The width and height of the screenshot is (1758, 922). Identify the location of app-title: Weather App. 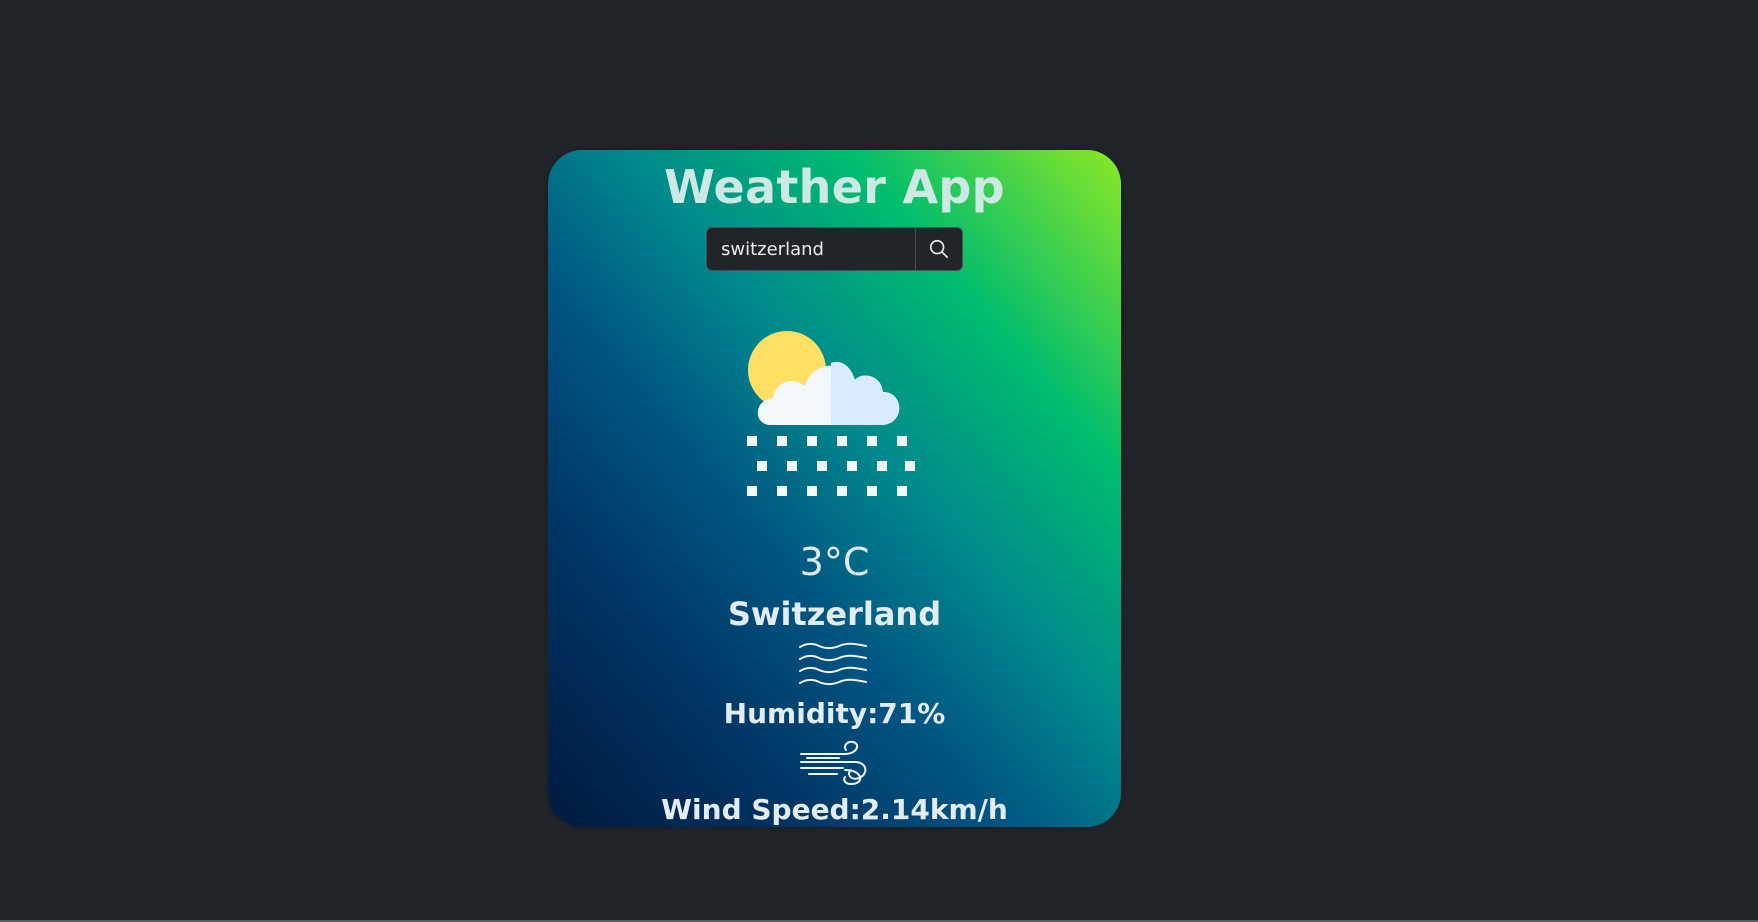
(834, 187).